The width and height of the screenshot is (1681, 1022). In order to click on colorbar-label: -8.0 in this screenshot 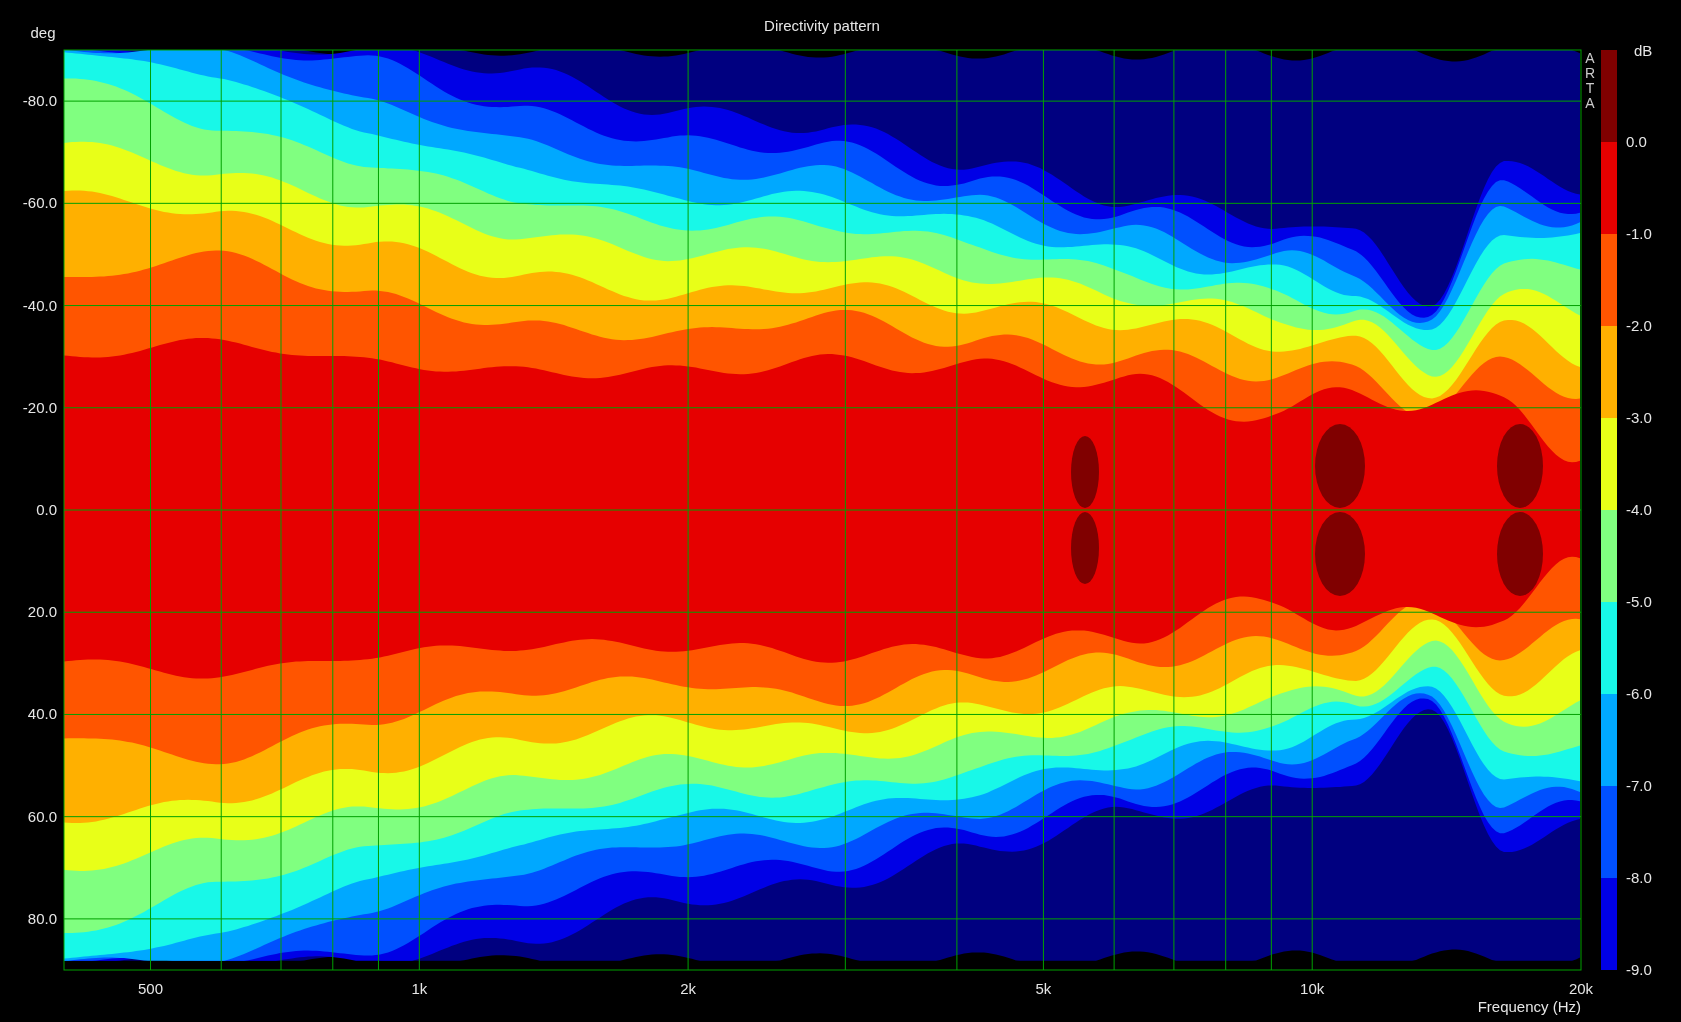, I will do `click(1639, 877)`.